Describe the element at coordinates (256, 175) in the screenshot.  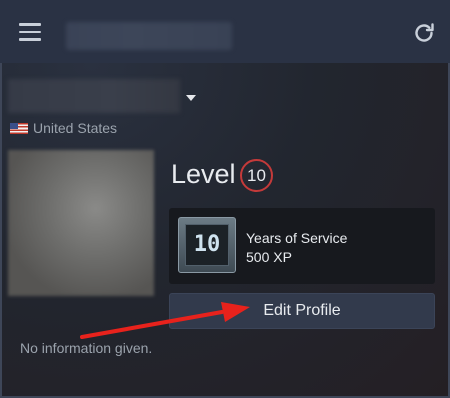
I see `level-badge: 10` at that location.